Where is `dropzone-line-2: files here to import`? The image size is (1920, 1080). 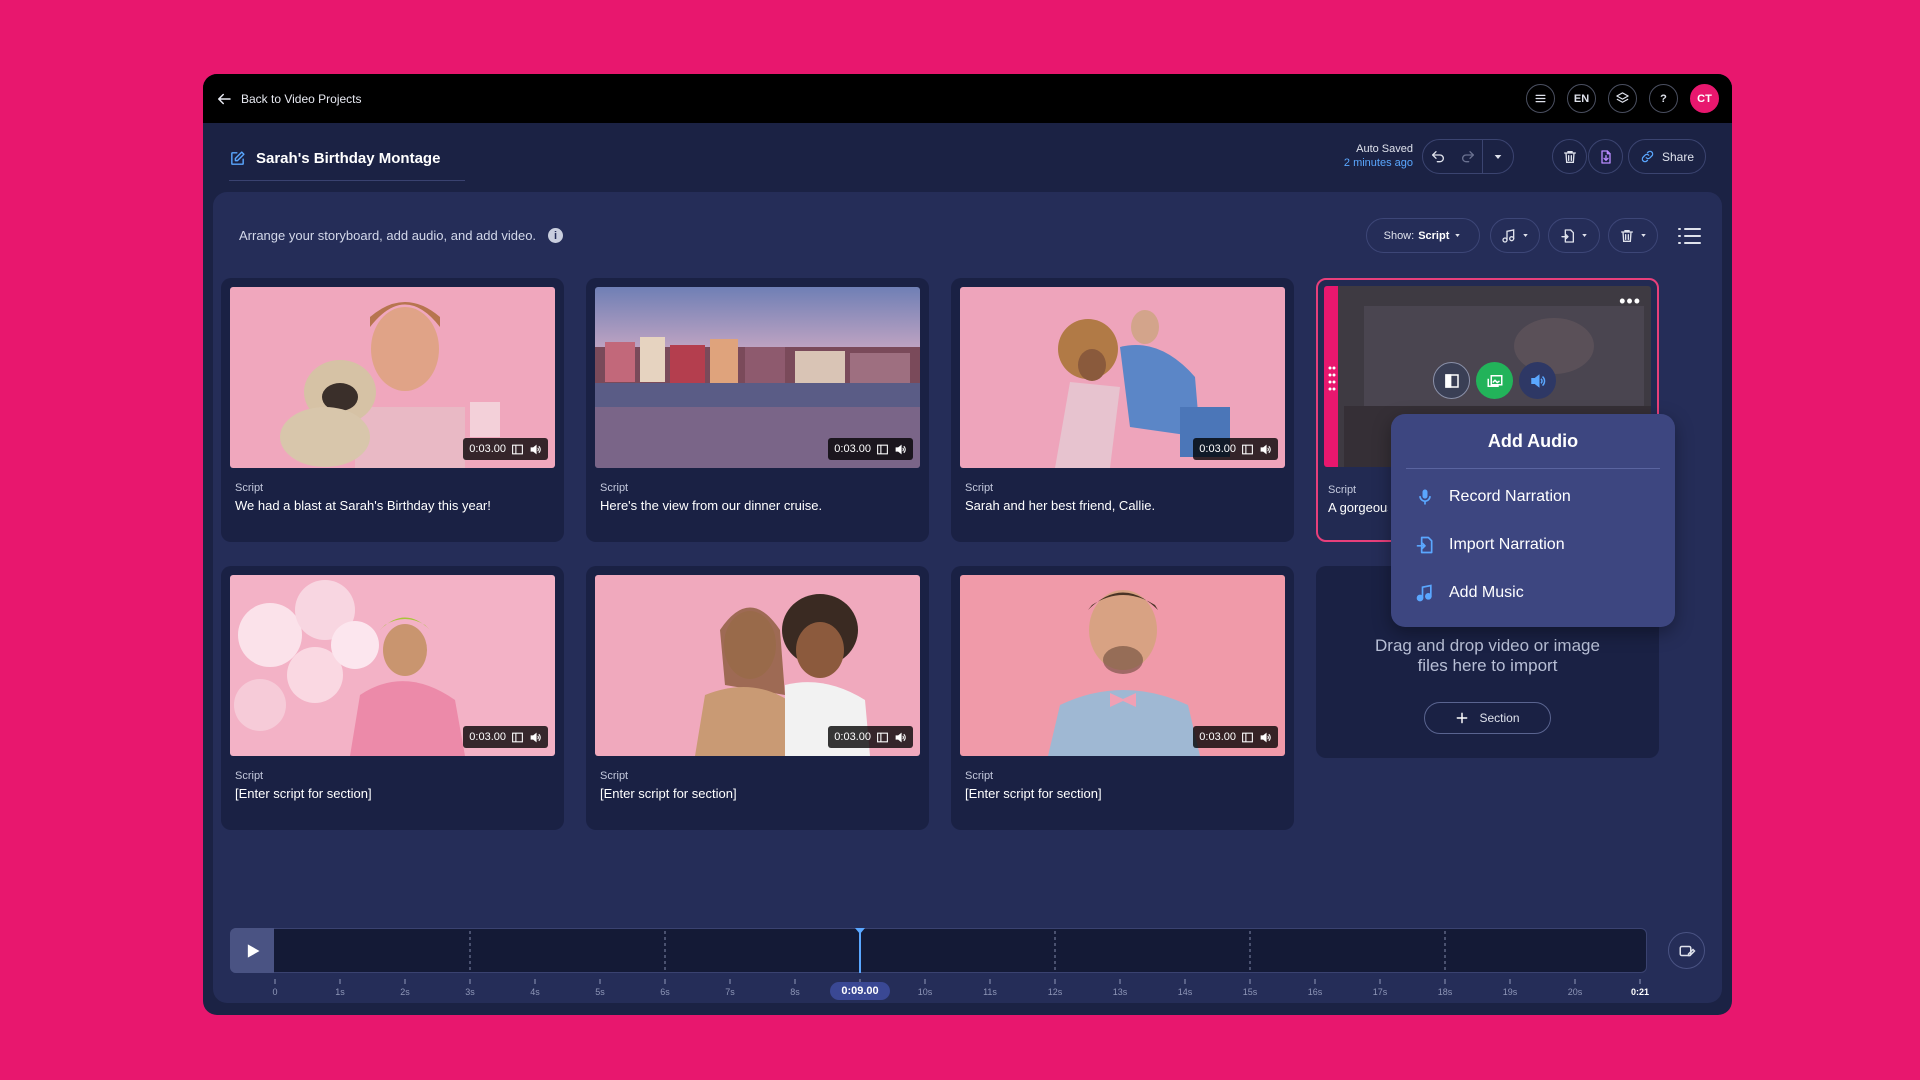
dropzone-line-2: files here to import is located at coordinates (1487, 665).